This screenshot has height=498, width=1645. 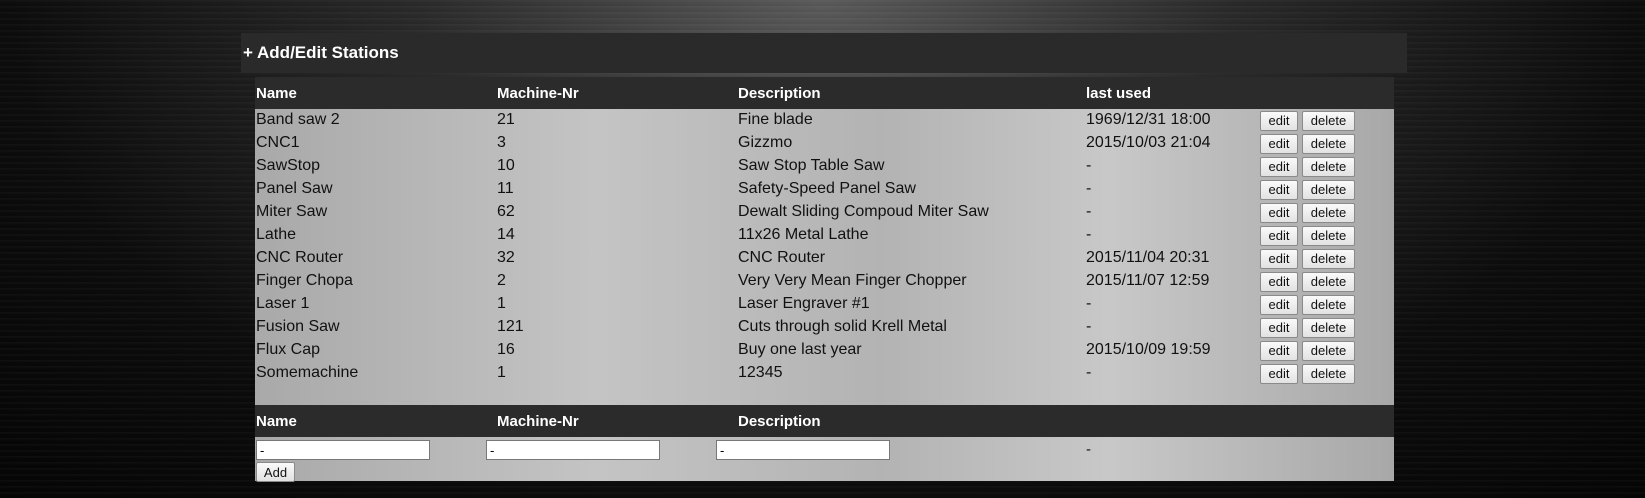 What do you see at coordinates (501, 280) in the screenshot?
I see `row-machine-nr: 2` at bounding box center [501, 280].